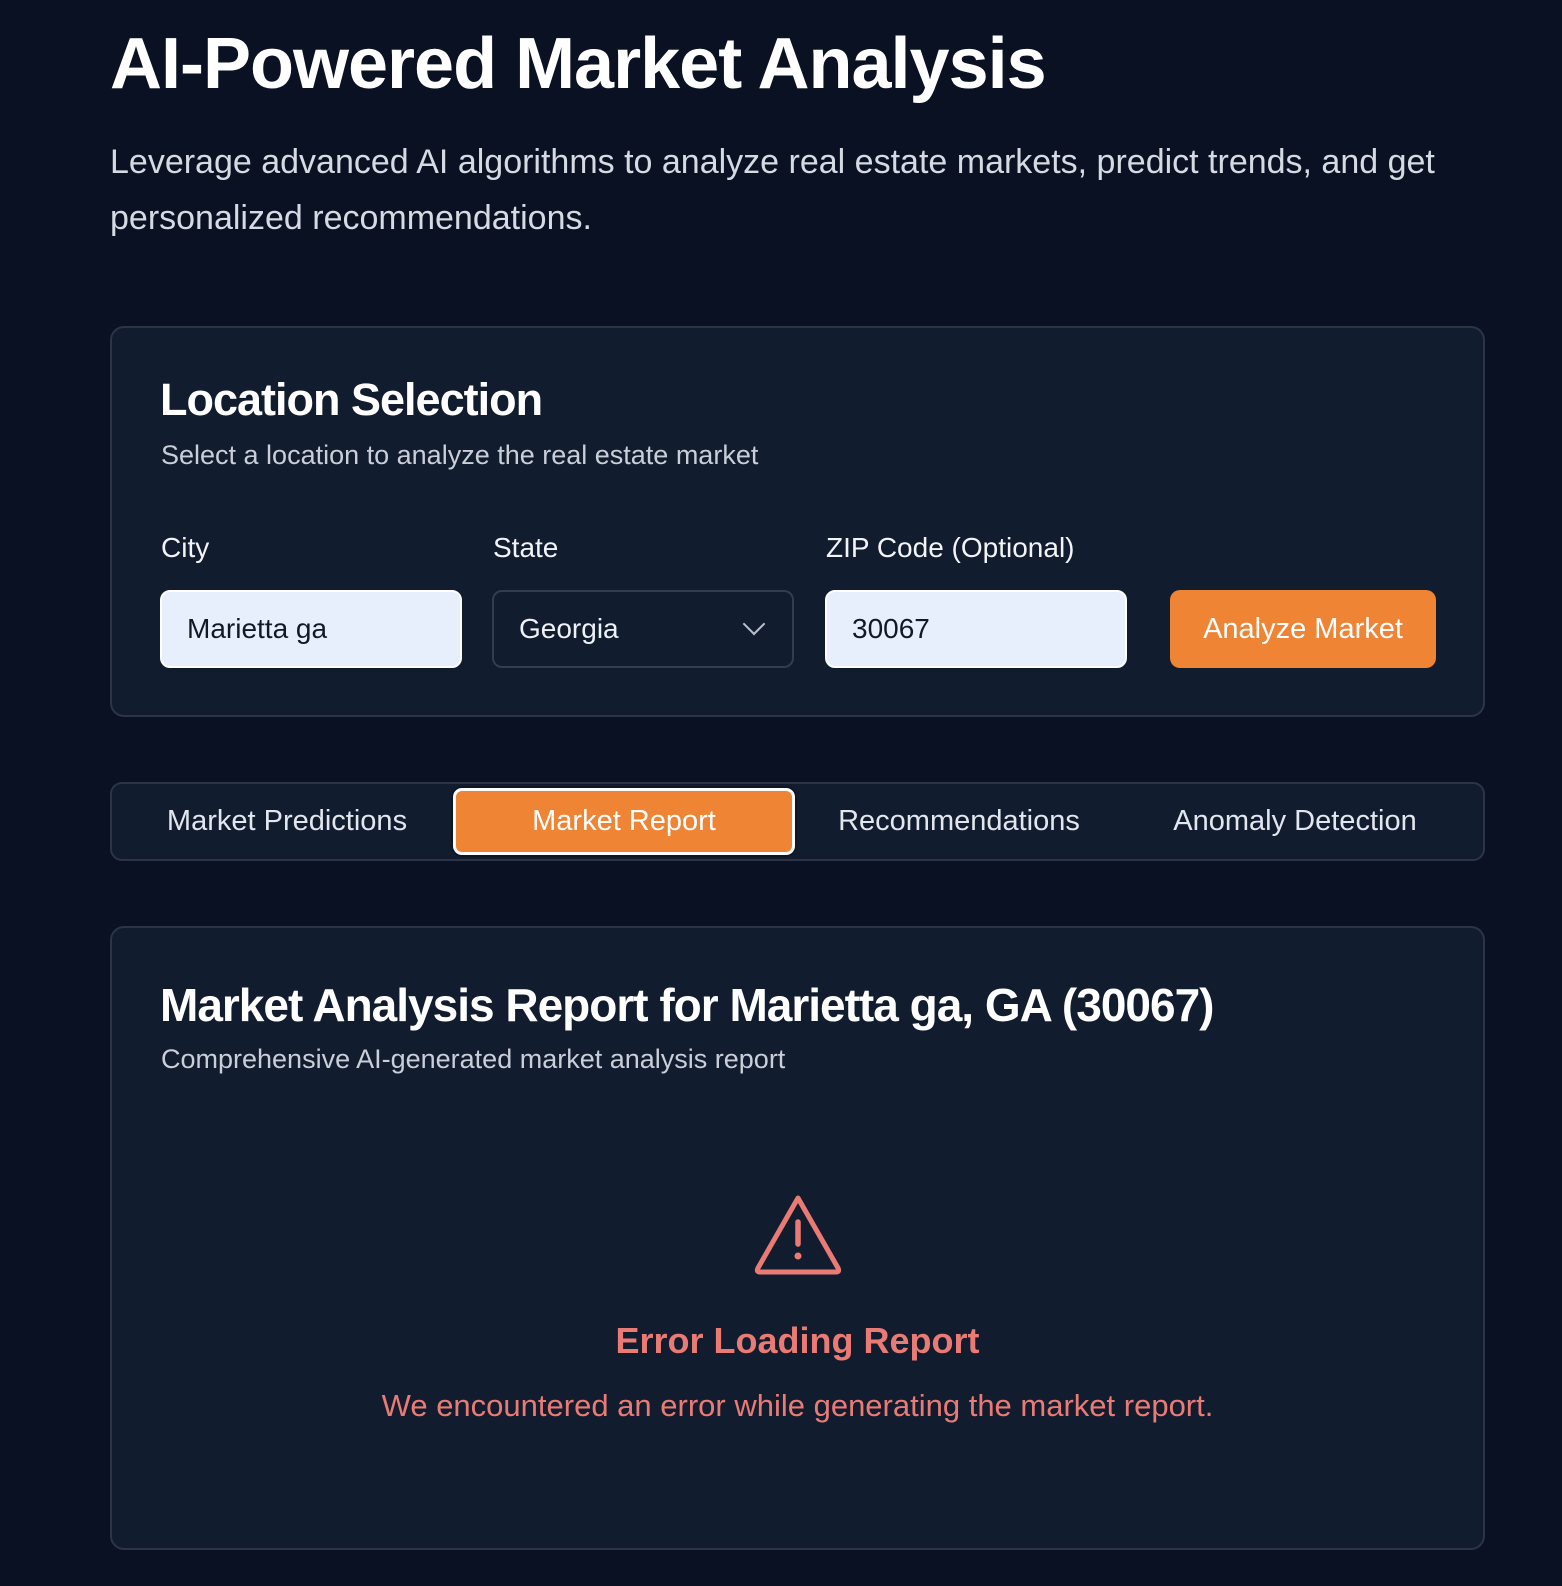 The width and height of the screenshot is (1562, 1586). What do you see at coordinates (624, 821) in the screenshot?
I see `tab-market-report: Market Report` at bounding box center [624, 821].